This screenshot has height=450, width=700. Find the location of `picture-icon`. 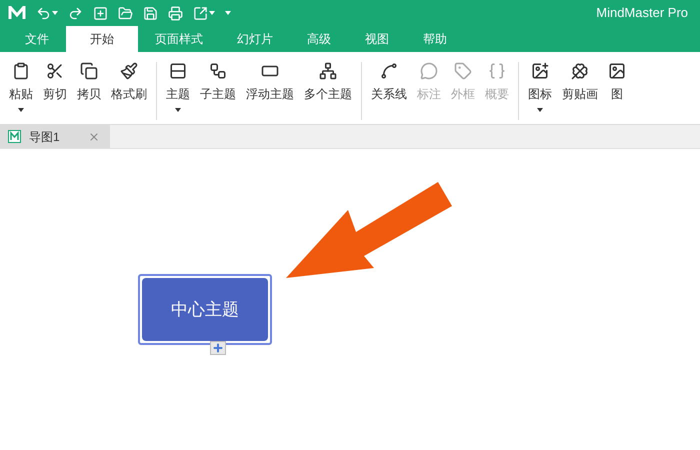

picture-icon is located at coordinates (617, 71).